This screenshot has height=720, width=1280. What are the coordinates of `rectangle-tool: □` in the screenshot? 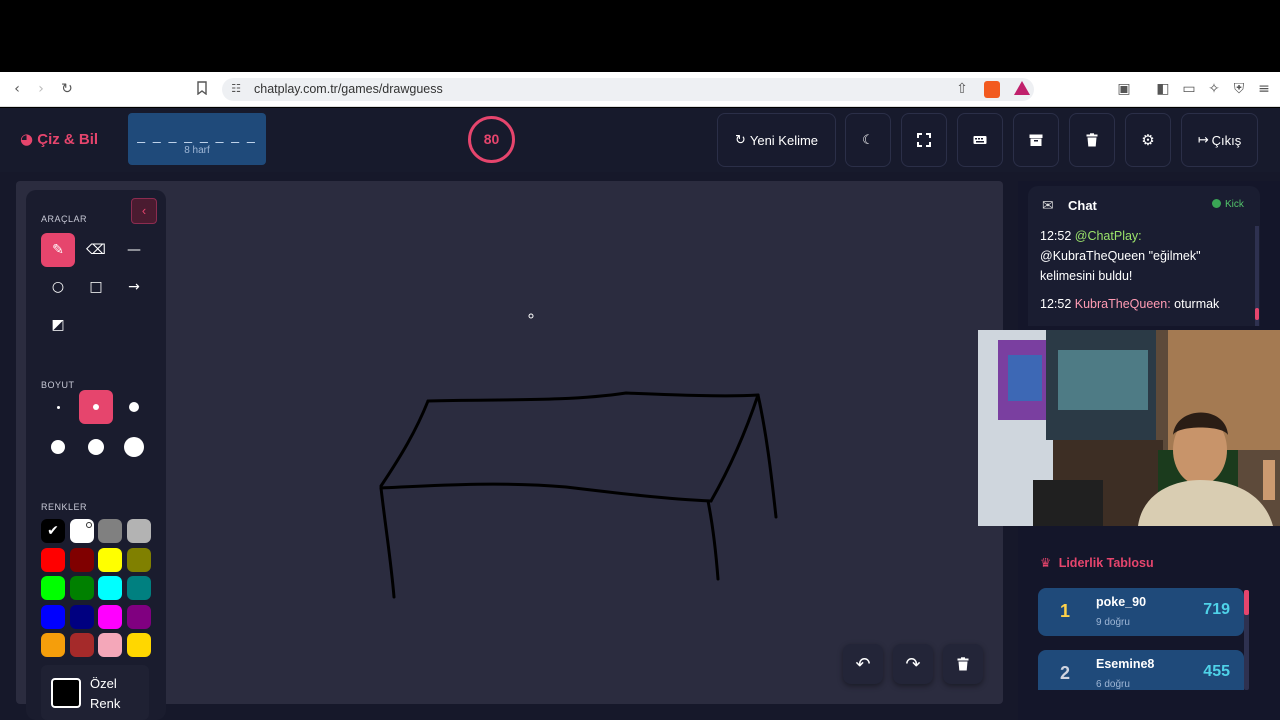 It's located at (96, 287).